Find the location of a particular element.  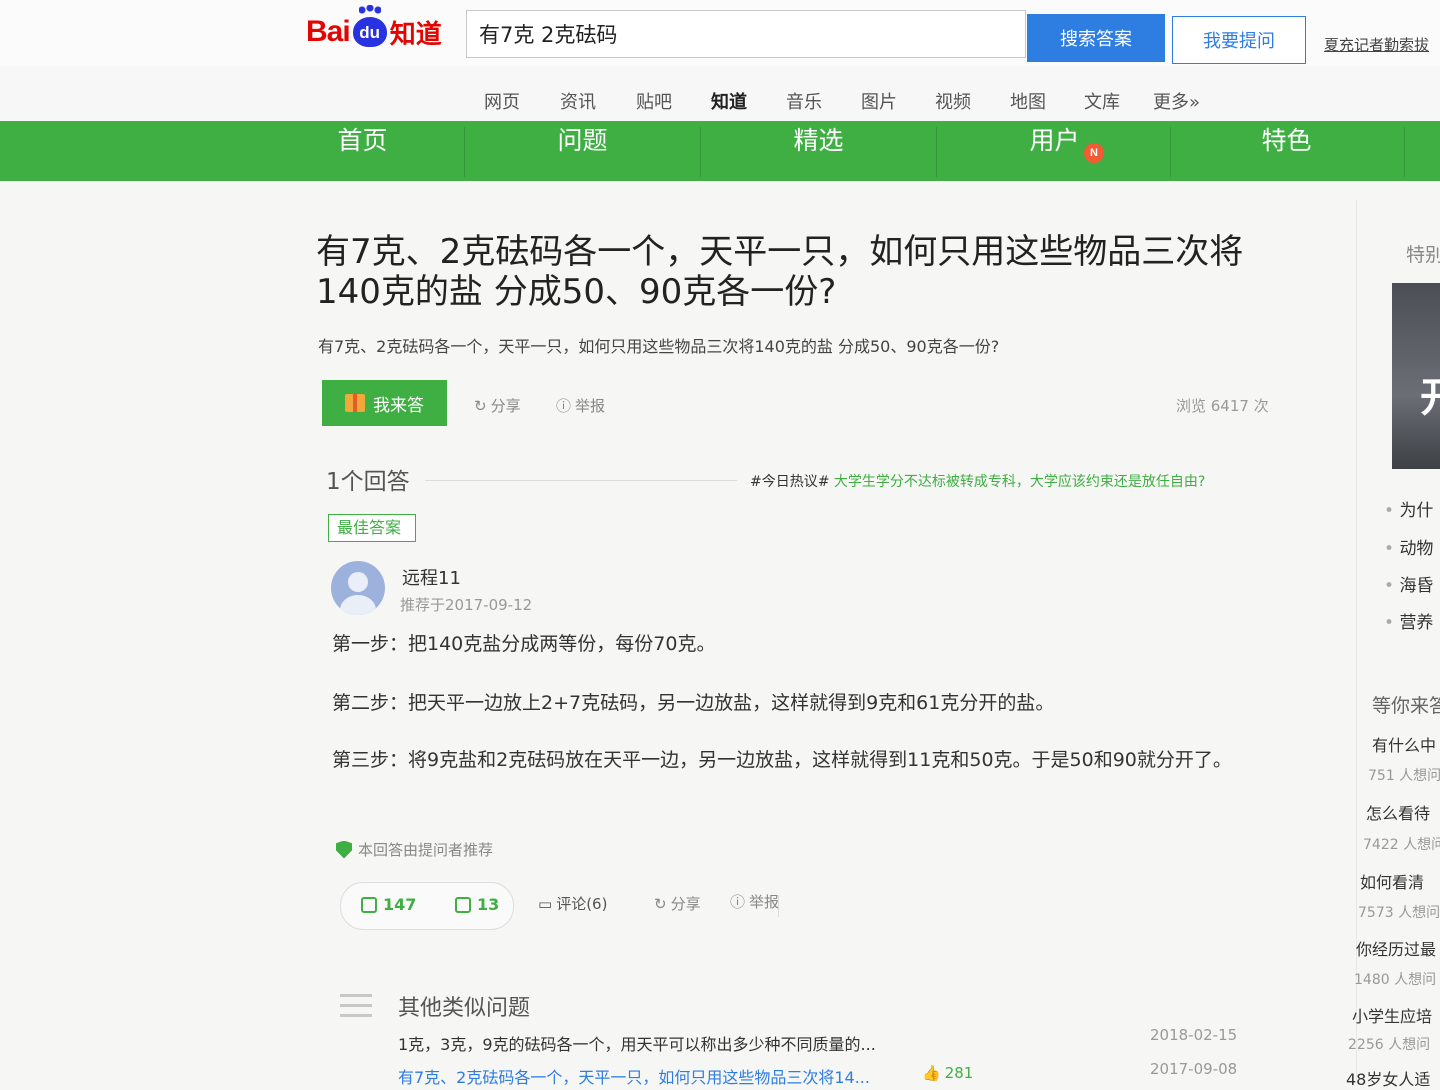

sidebar-link: 为什 is located at coordinates (1408, 508).